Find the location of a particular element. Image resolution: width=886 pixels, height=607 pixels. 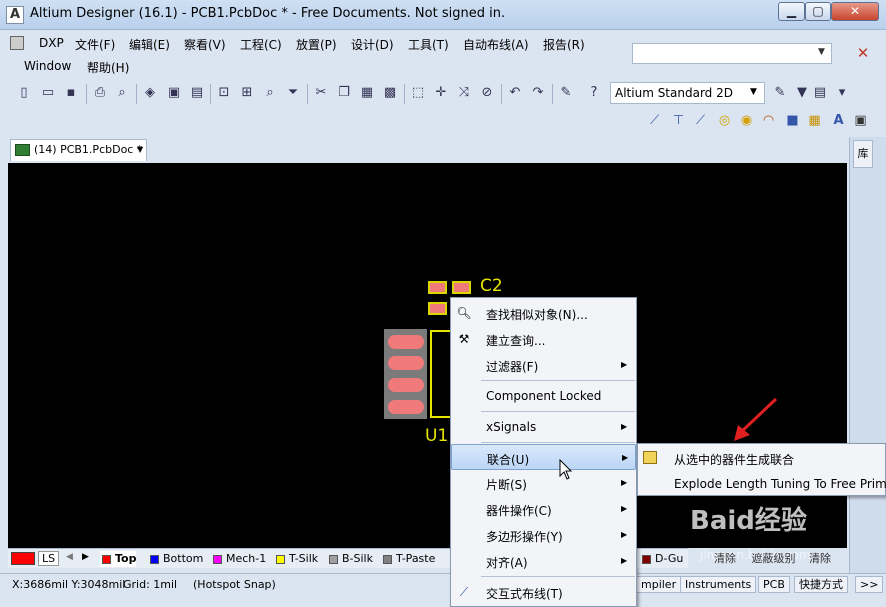

clear-action: 清除 is located at coordinates (725, 558).